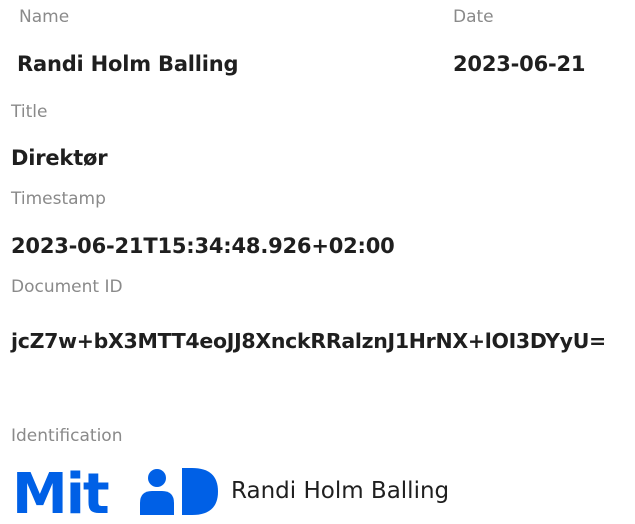 This screenshot has width=635, height=524. What do you see at coordinates (115, 491) in the screenshot?
I see `mitid-logo: Mit` at bounding box center [115, 491].